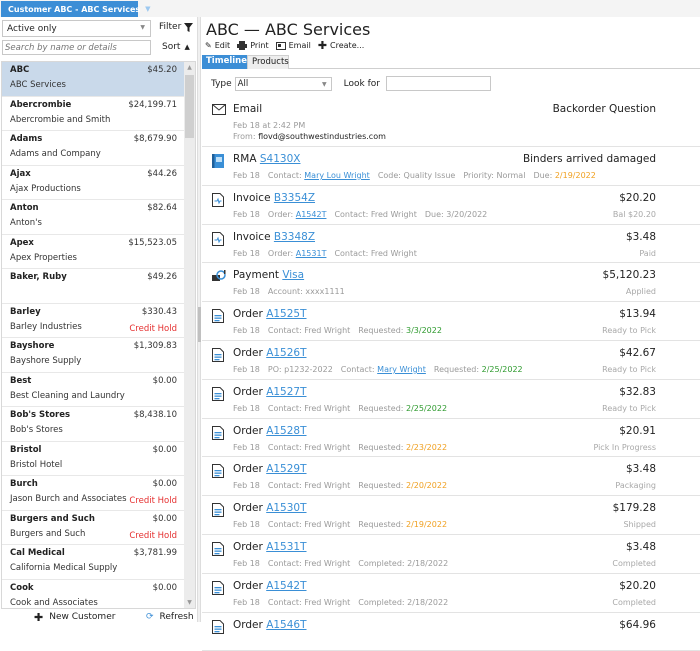 The width and height of the screenshot is (700, 651). Describe the element at coordinates (93, 79) in the screenshot. I see `customer-list-item: ABC $45.20 ABC Services` at that location.